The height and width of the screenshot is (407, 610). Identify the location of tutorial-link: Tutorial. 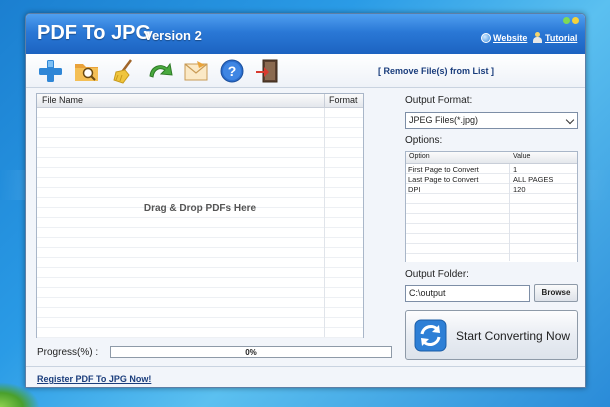
(561, 38).